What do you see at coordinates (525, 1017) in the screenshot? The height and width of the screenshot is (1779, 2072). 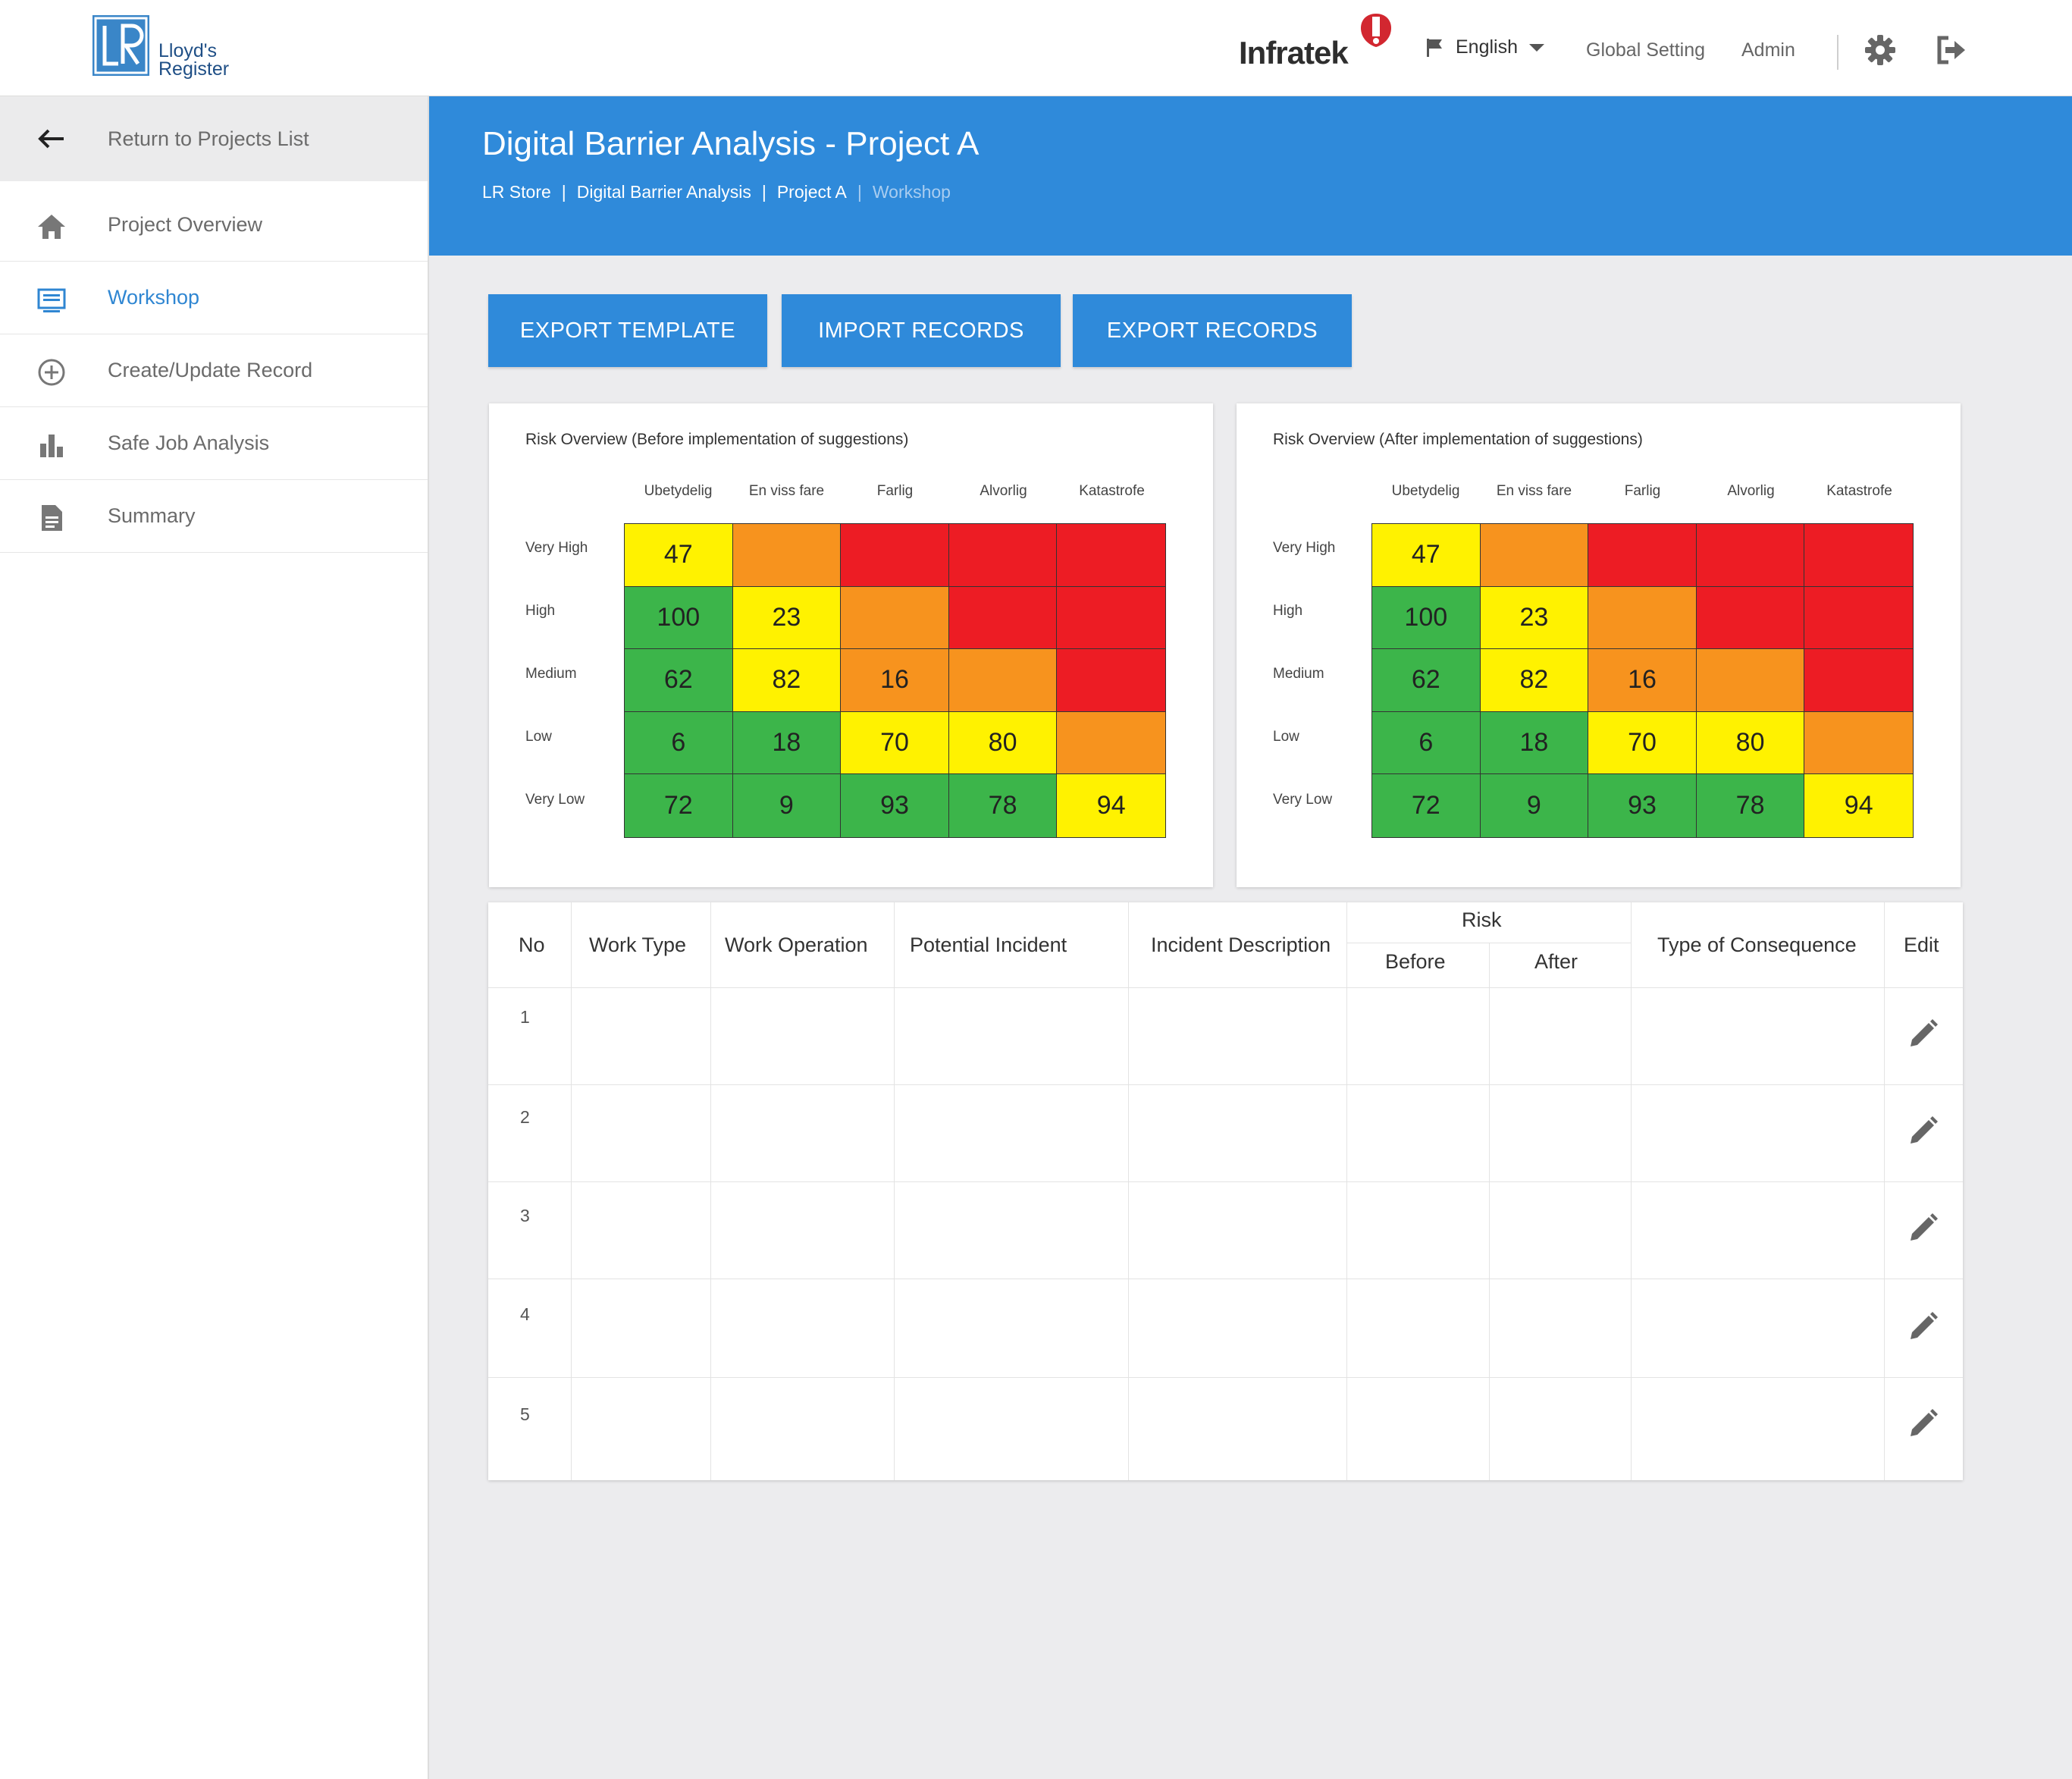 I see `row-number: 1` at bounding box center [525, 1017].